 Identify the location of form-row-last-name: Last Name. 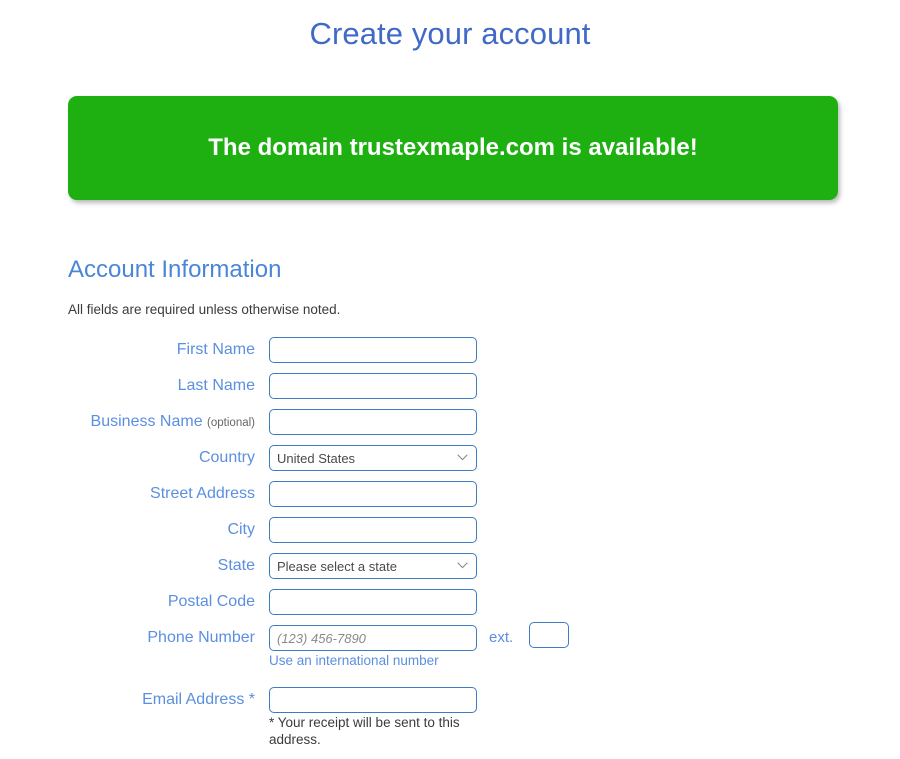
(450, 391).